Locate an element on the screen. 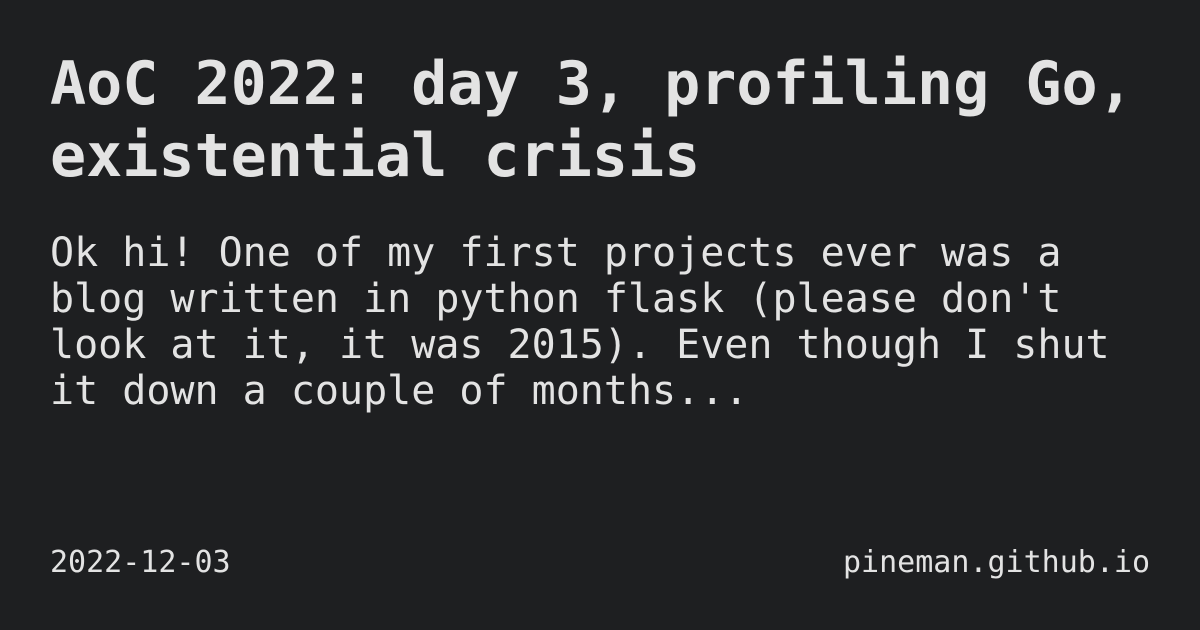  post-date: 2022-12-03 is located at coordinates (140, 562).